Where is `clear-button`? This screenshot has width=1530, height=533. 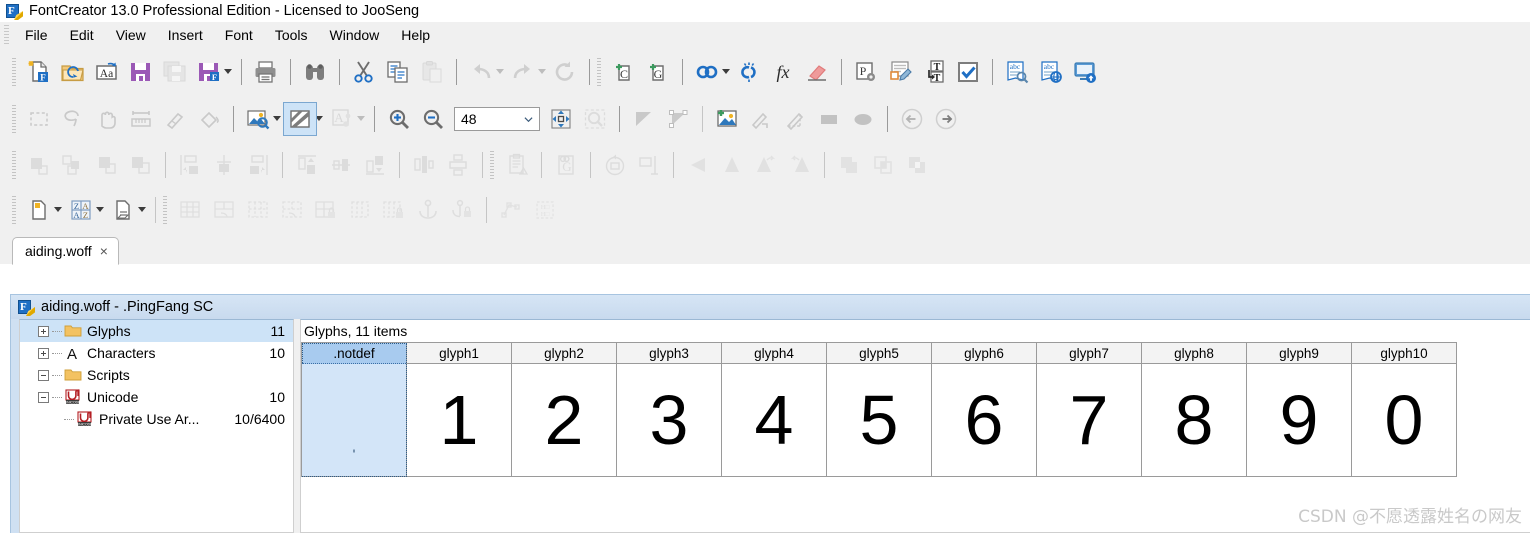
clear-button is located at coordinates (817, 72).